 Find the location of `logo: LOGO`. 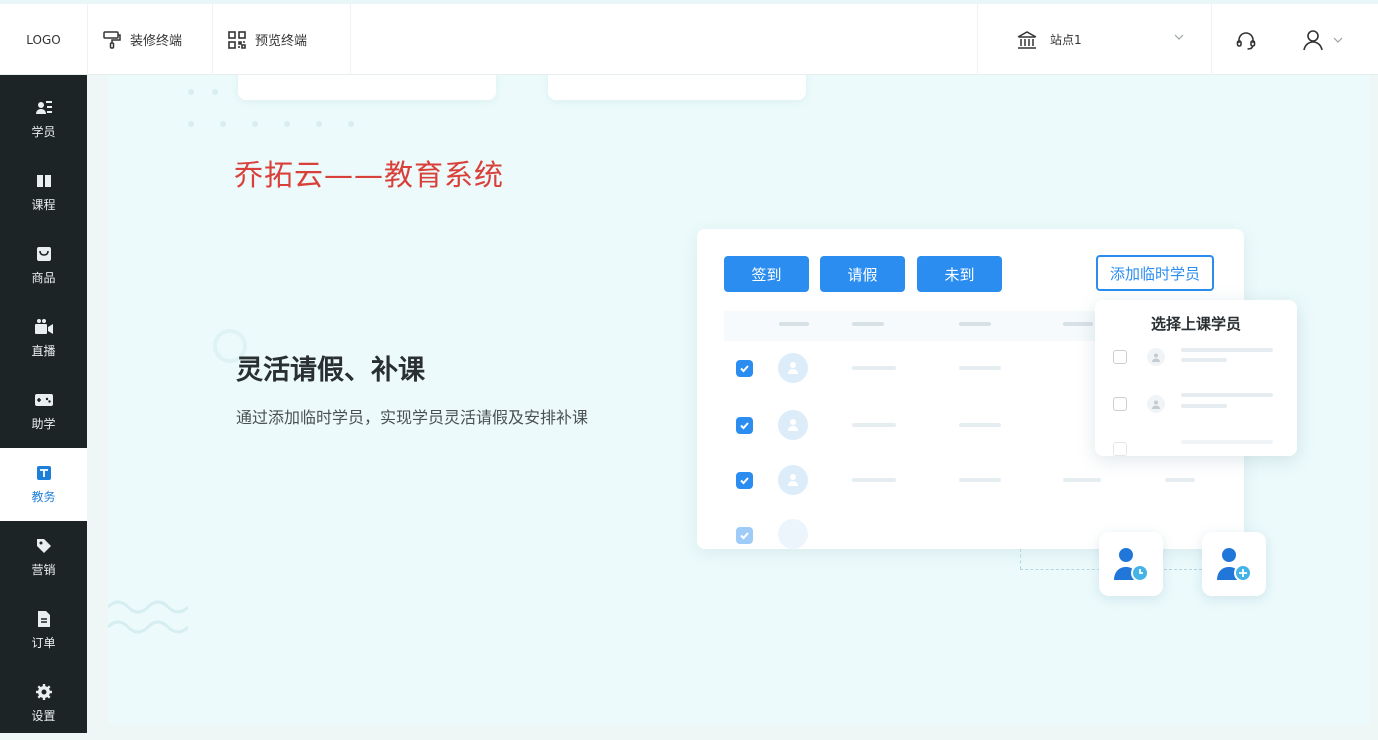

logo: LOGO is located at coordinates (44, 39).